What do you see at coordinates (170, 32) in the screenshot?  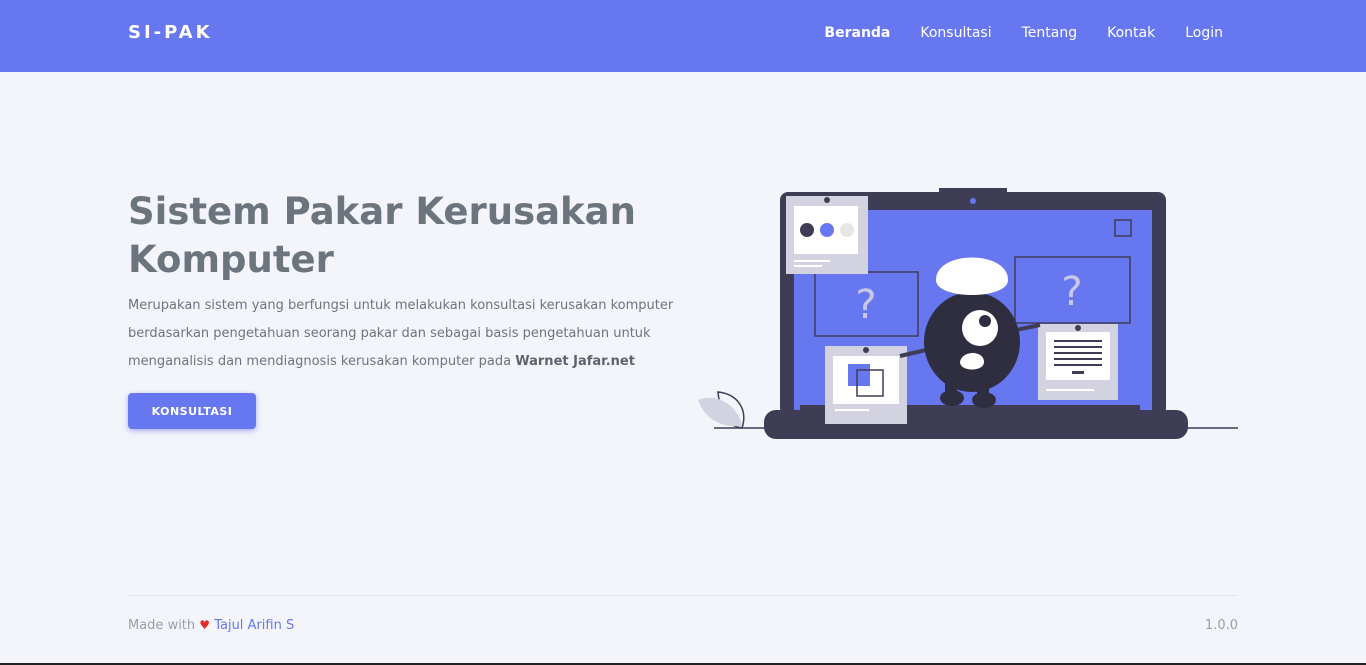 I see `brand-logo: SI-PAK` at bounding box center [170, 32].